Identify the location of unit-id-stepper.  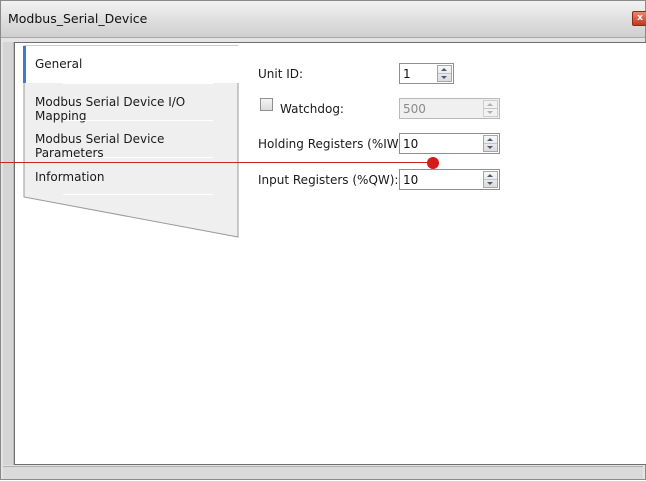
(426, 73).